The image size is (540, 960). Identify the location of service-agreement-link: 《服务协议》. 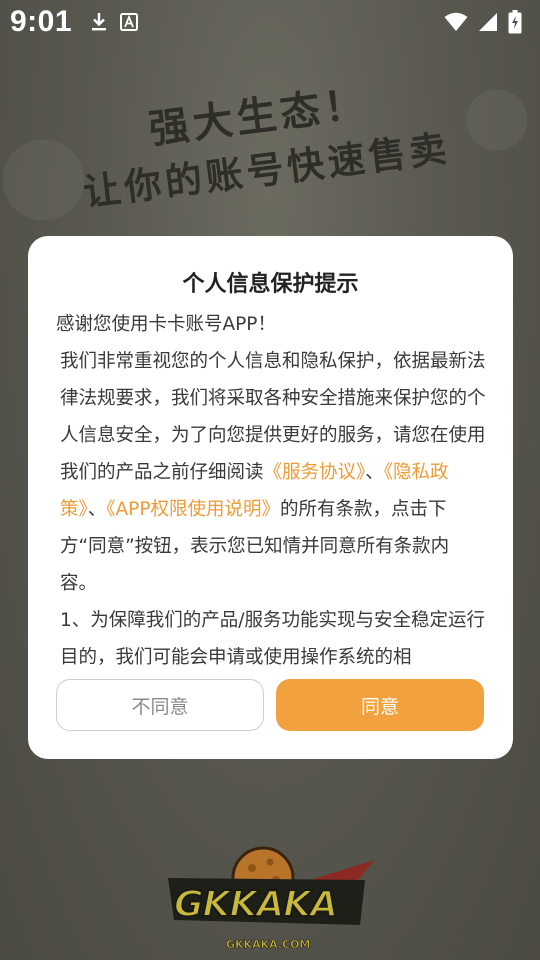
(315, 472).